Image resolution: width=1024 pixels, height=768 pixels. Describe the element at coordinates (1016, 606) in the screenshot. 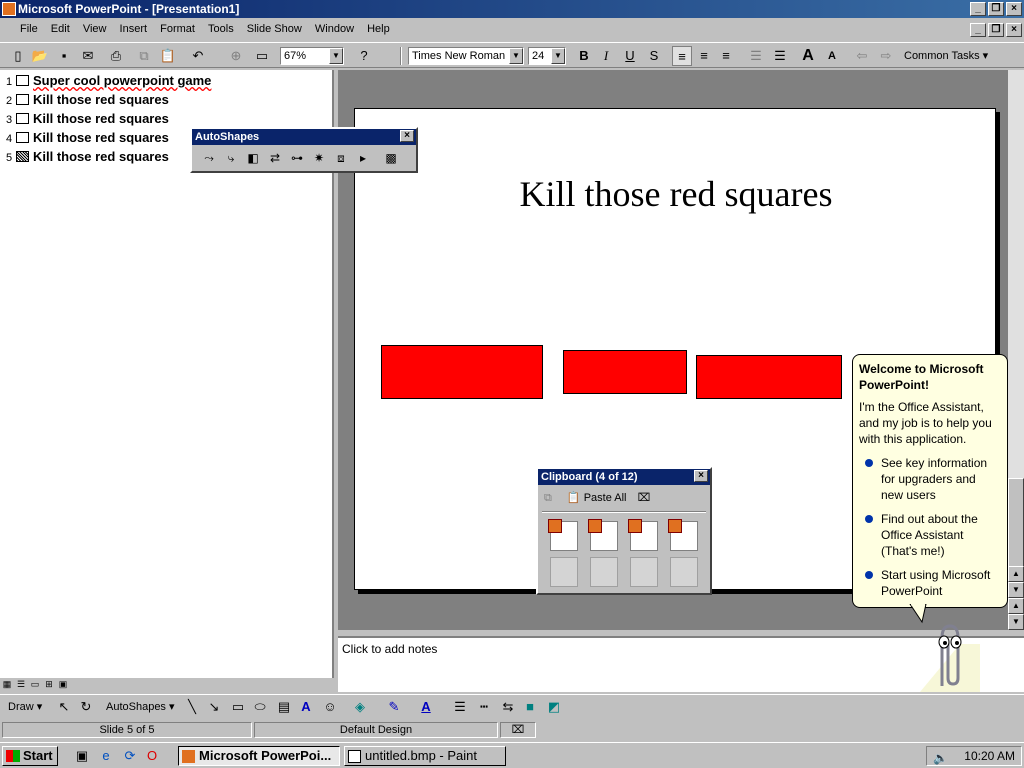

I see `previous-slide-icon: ▲` at that location.